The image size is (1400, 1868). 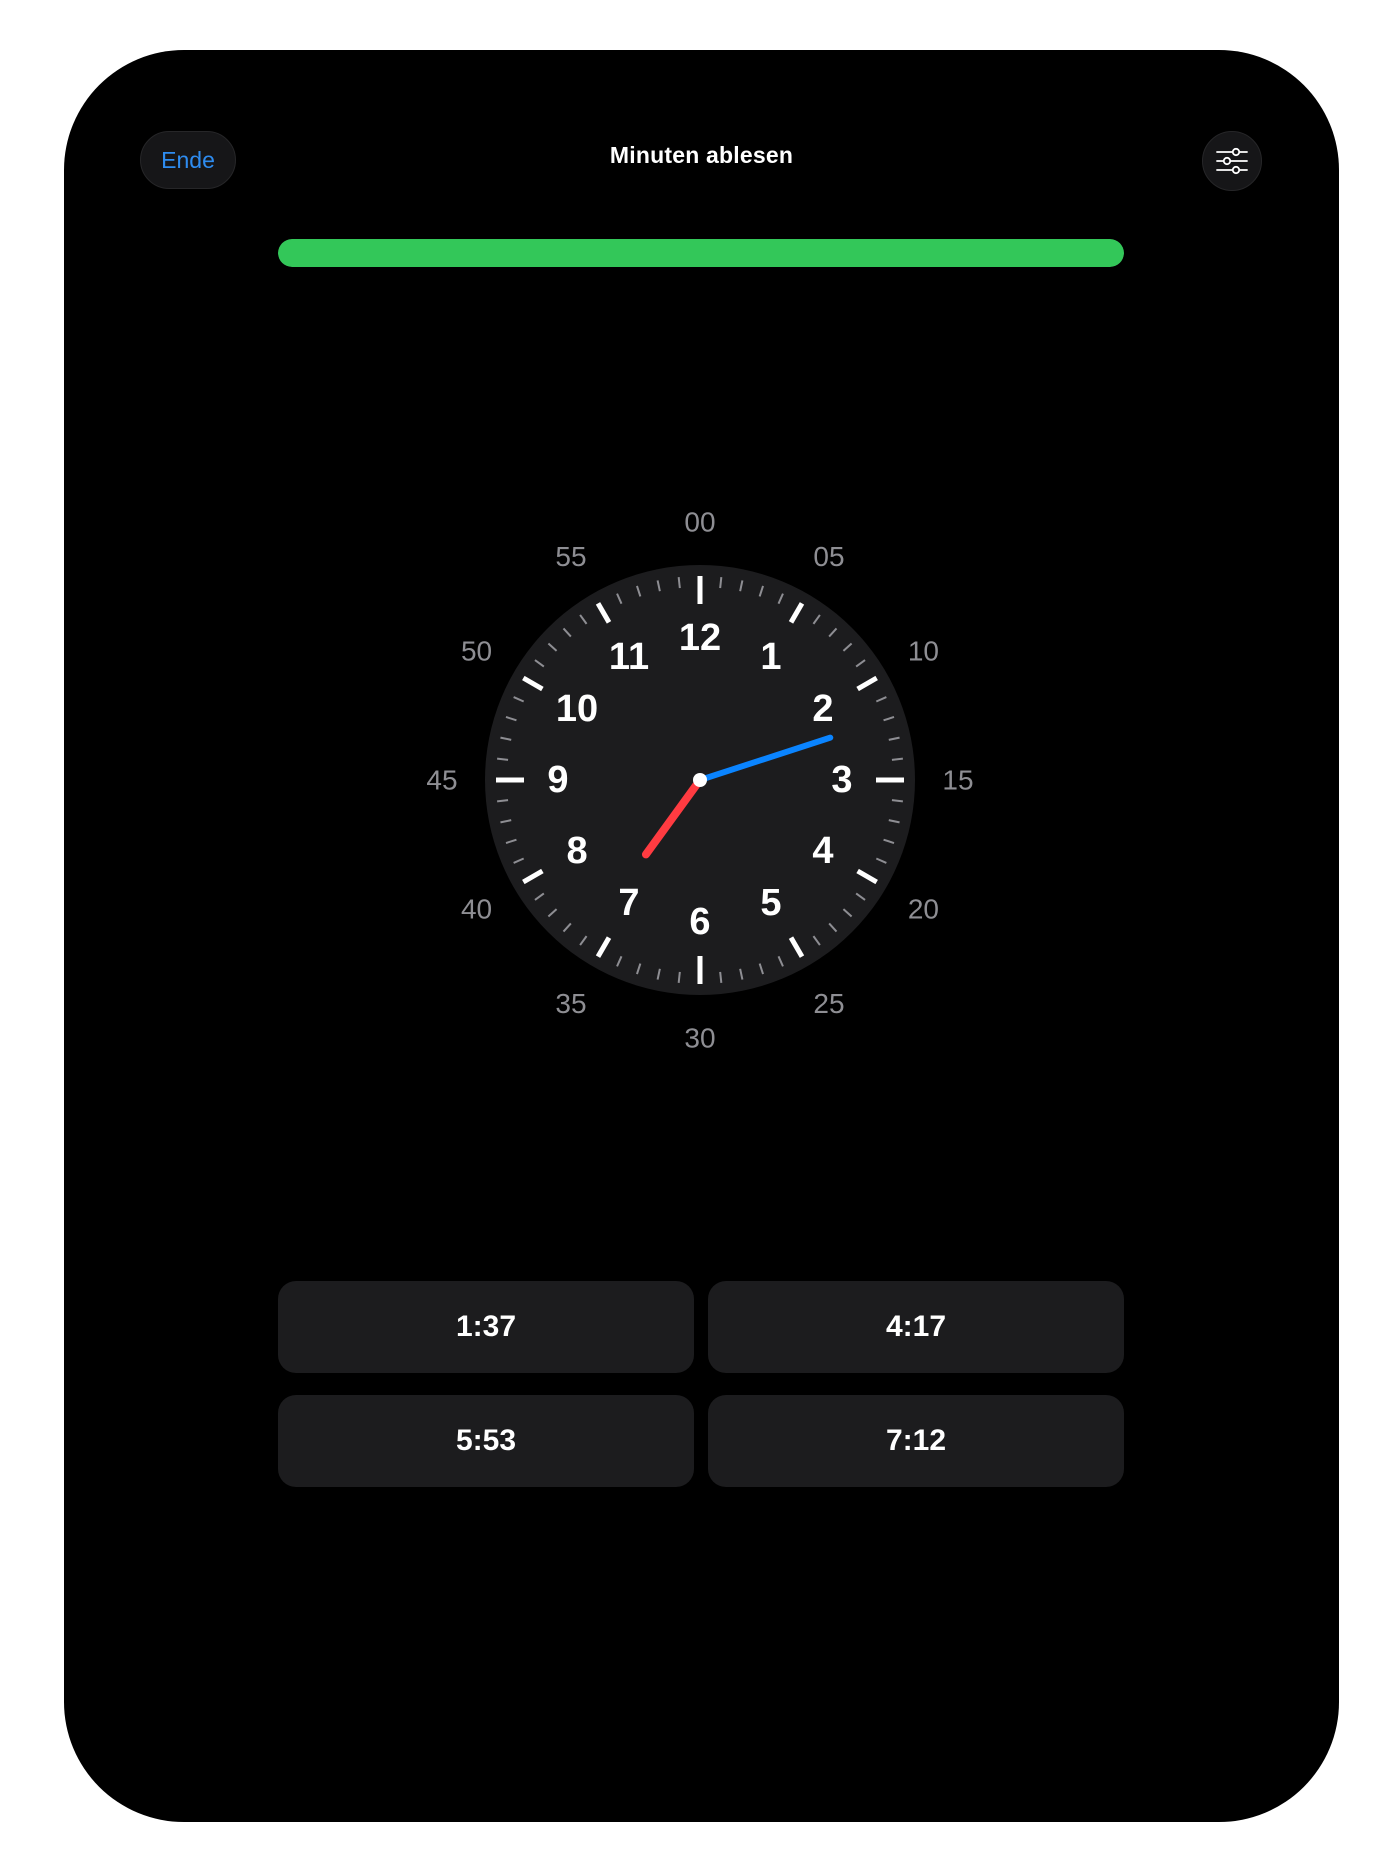 I want to click on answer-label: 5:53, so click(x=486, y=1440).